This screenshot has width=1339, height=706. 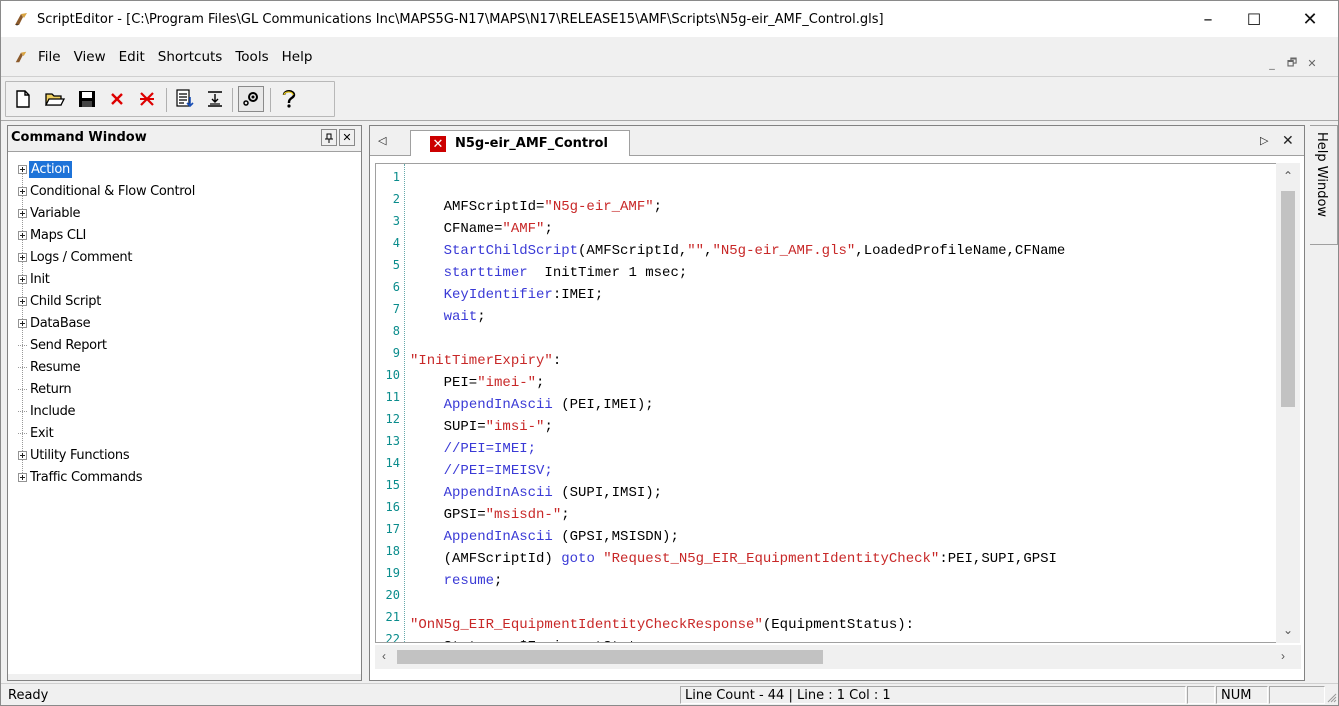 What do you see at coordinates (23, 99) in the screenshot?
I see `new-file-icon` at bounding box center [23, 99].